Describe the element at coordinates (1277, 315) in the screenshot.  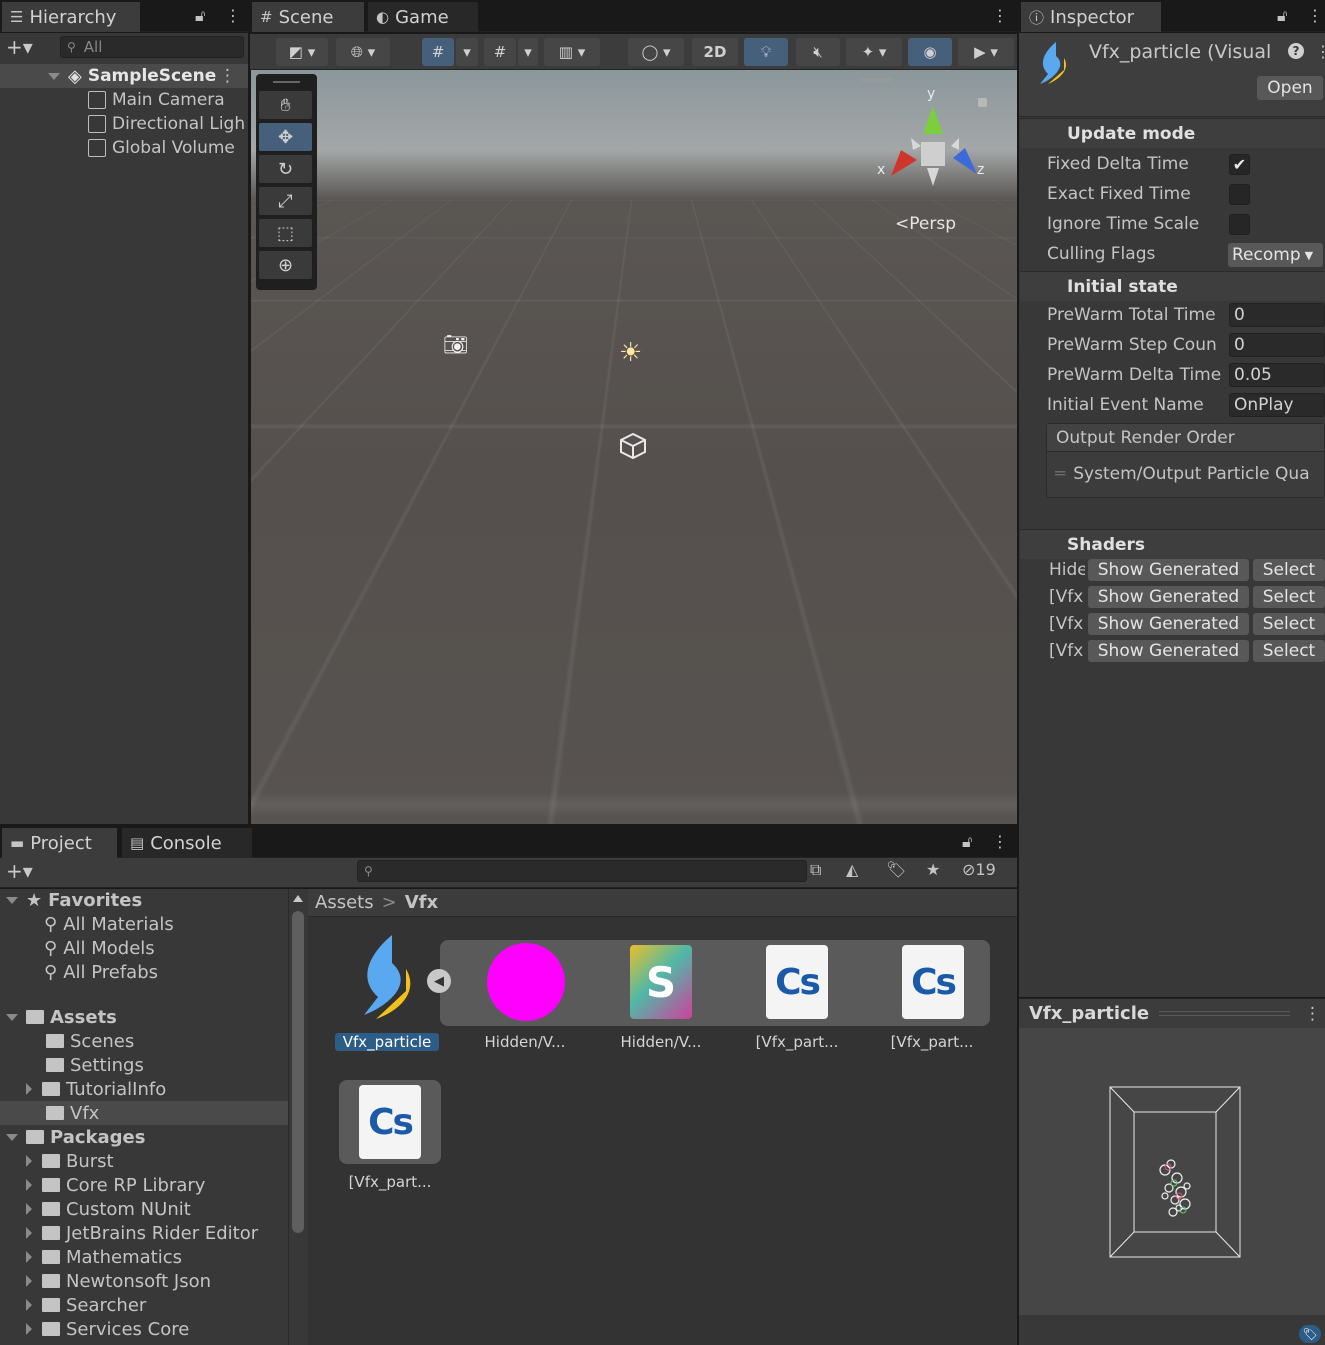
I see `prewarm-total-time-field: 0` at that location.